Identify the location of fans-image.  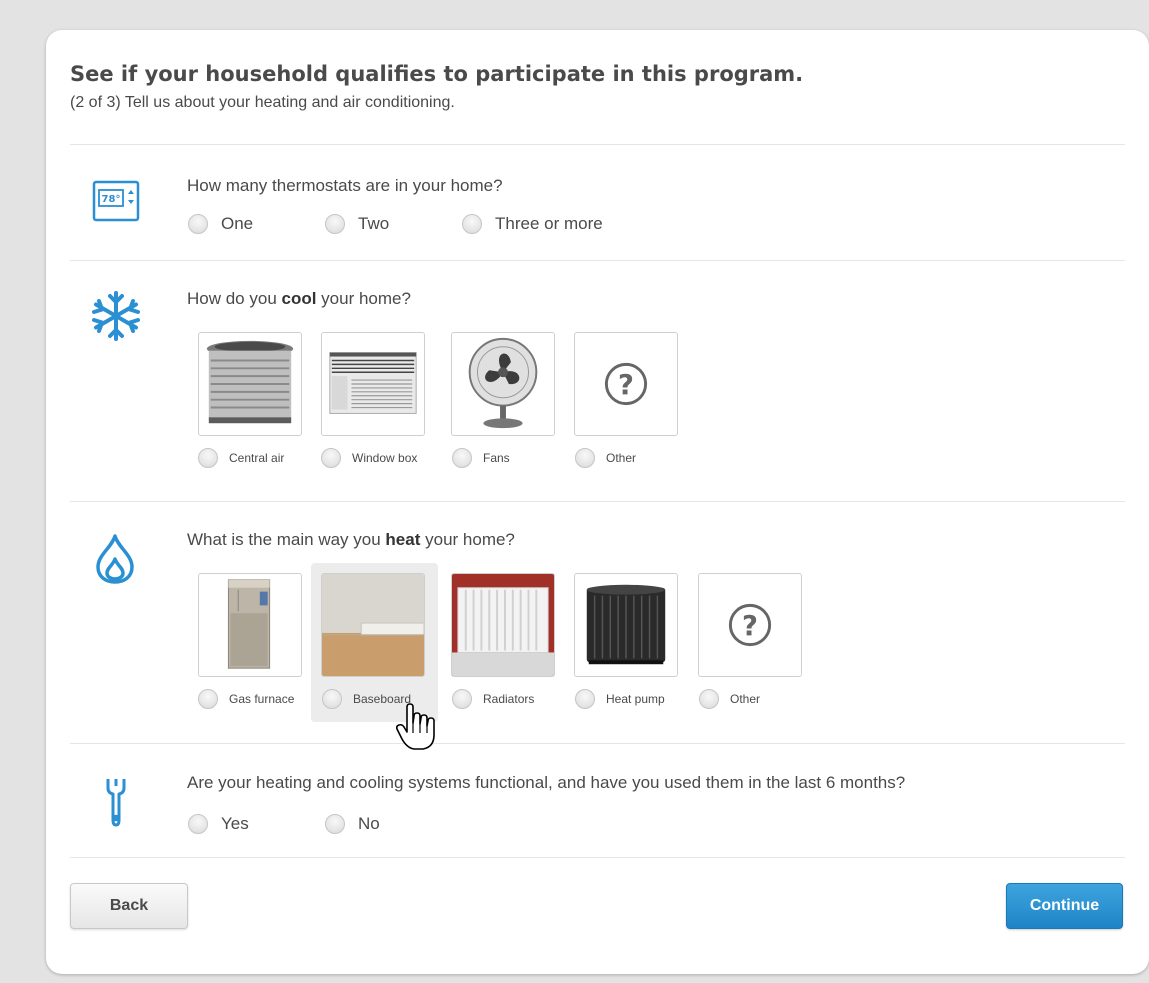
(503, 384).